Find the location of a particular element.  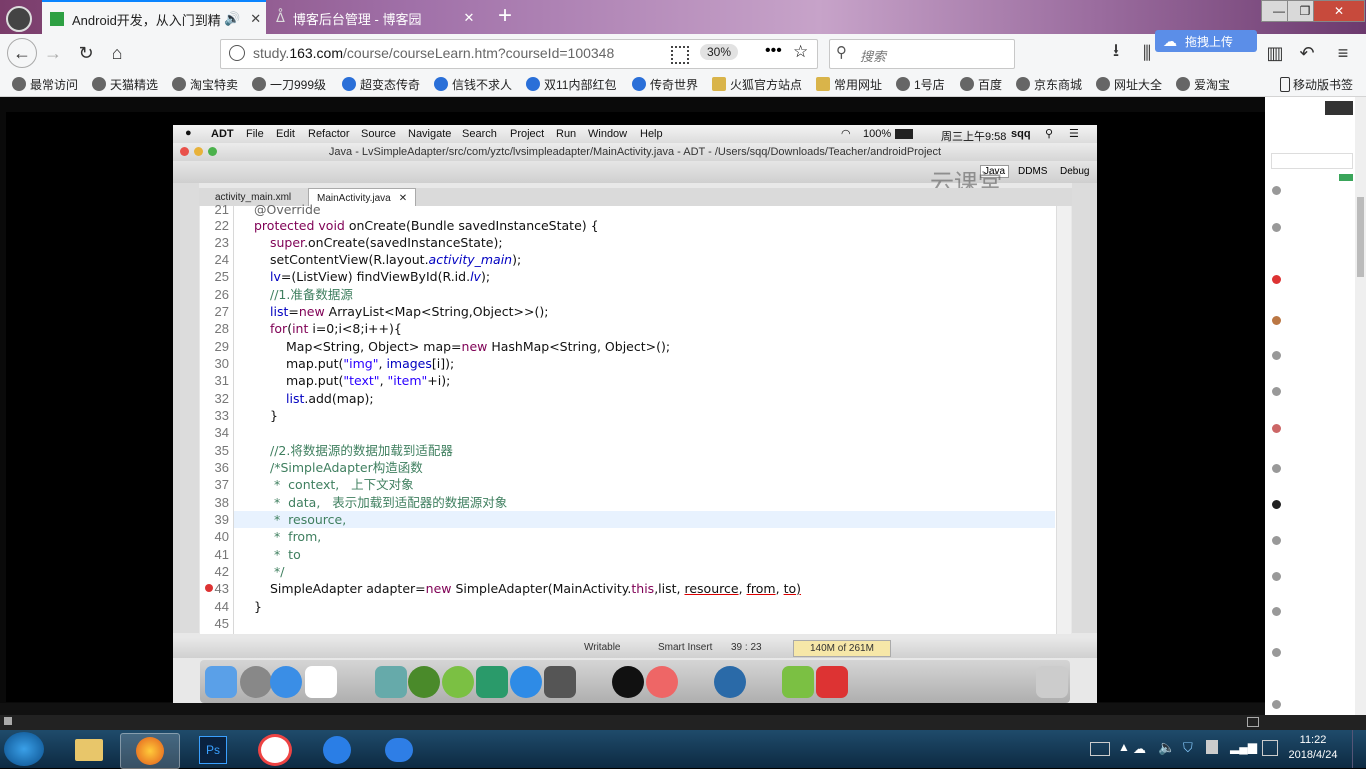

code-token: this is located at coordinates (643, 588).